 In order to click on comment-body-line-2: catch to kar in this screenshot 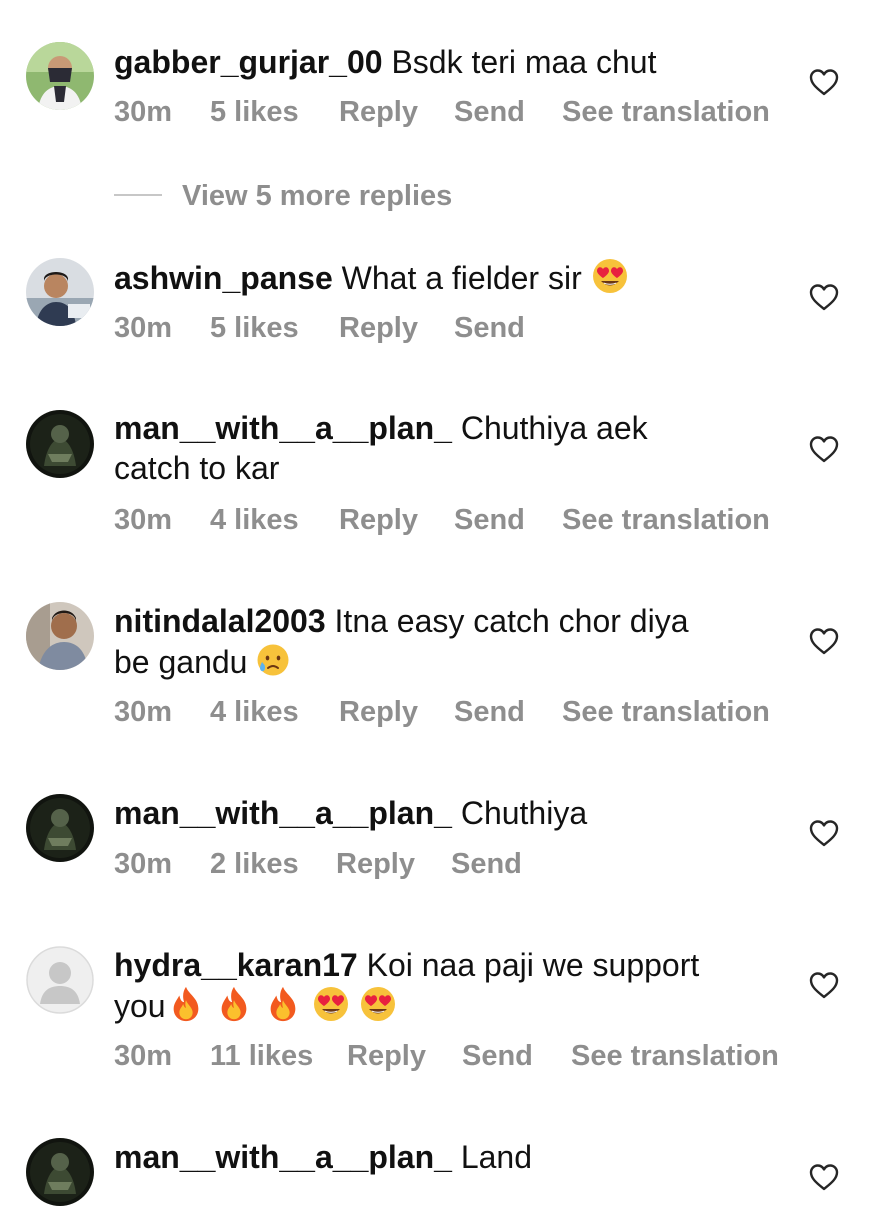, I will do `click(197, 468)`.